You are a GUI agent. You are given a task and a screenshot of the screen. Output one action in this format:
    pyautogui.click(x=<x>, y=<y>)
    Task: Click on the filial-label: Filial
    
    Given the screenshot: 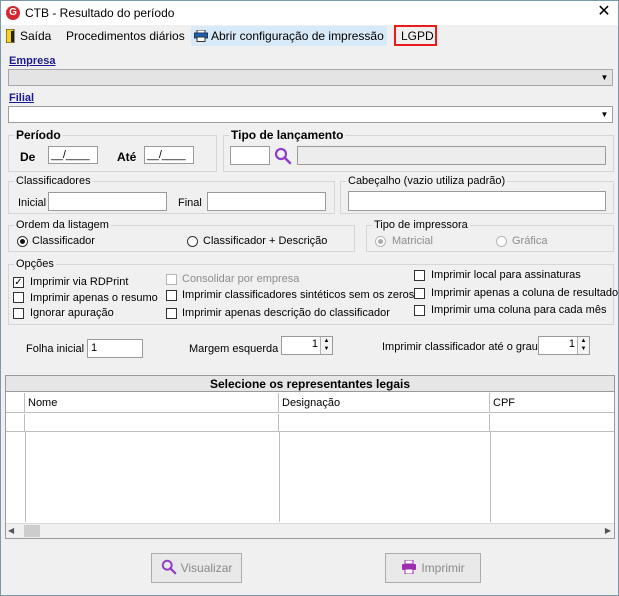 What is the action you would take?
    pyautogui.click(x=22, y=98)
    